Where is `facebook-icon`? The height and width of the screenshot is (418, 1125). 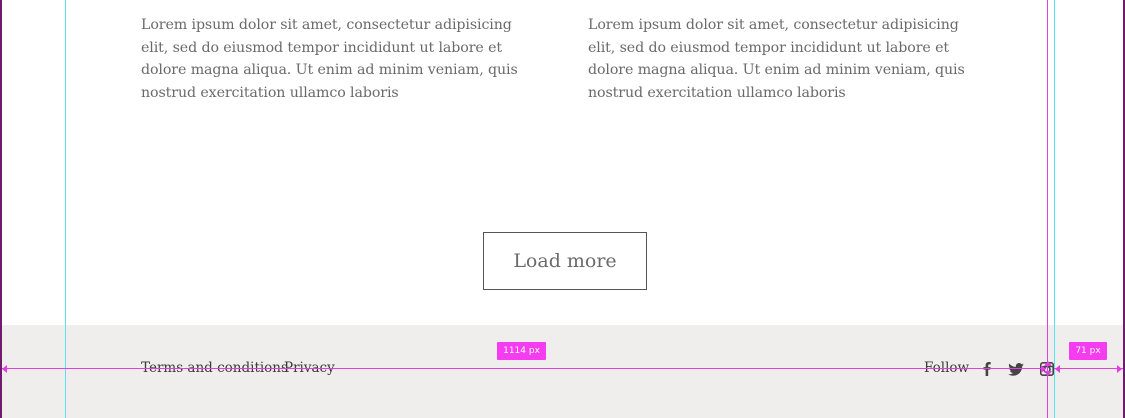 facebook-icon is located at coordinates (987, 369).